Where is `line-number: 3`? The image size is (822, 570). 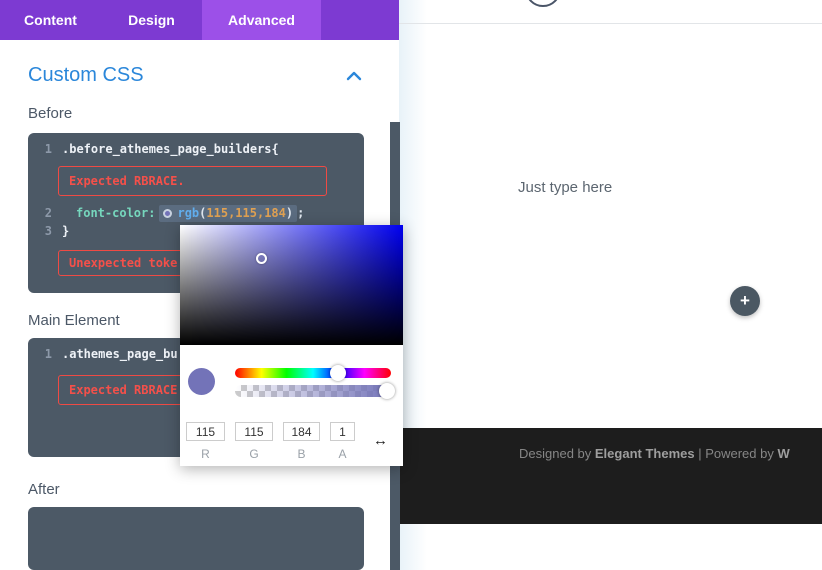 line-number: 3 is located at coordinates (48, 231).